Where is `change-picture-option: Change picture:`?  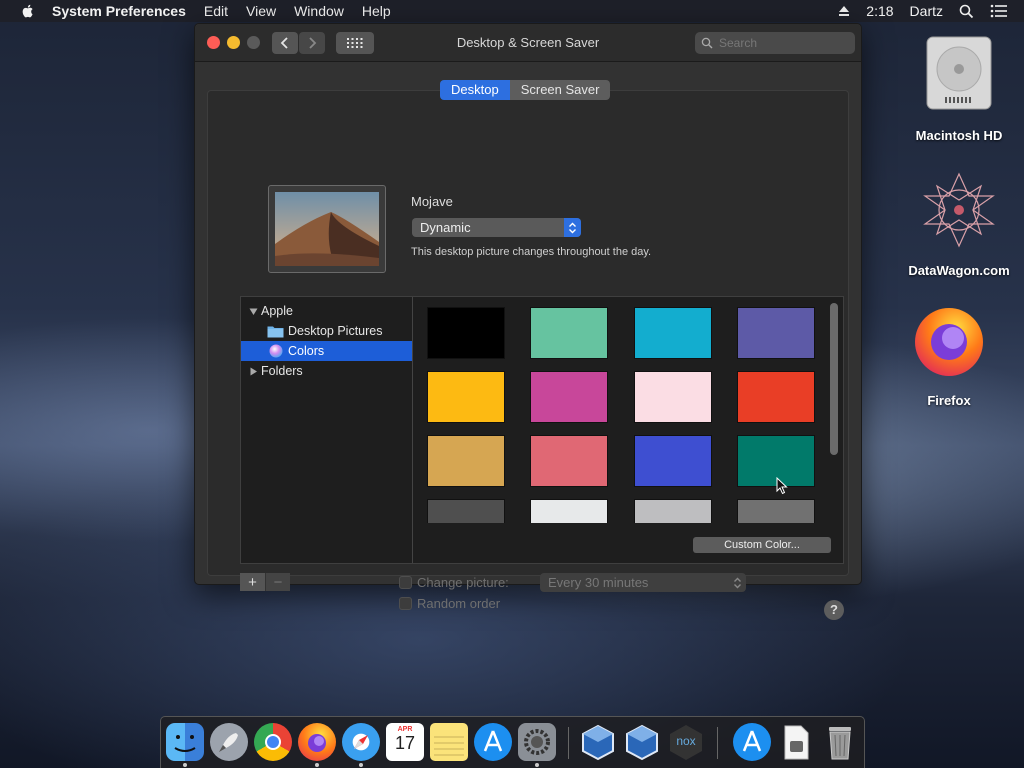
change-picture-option: Change picture: is located at coordinates (454, 582).